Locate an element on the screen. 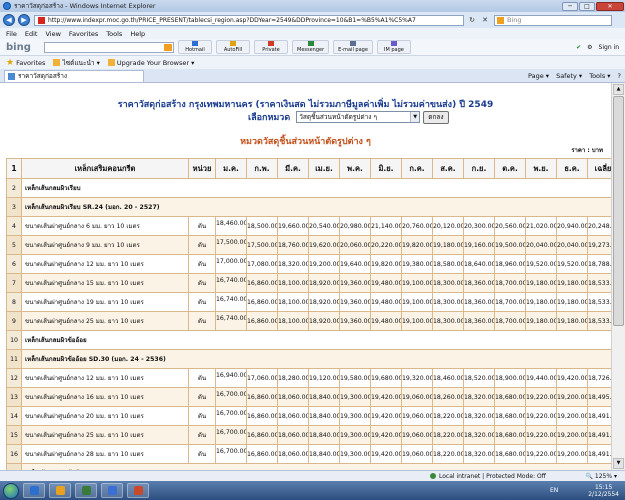 This screenshot has height=500, width=625. maximize-button: □ is located at coordinates (587, 6).